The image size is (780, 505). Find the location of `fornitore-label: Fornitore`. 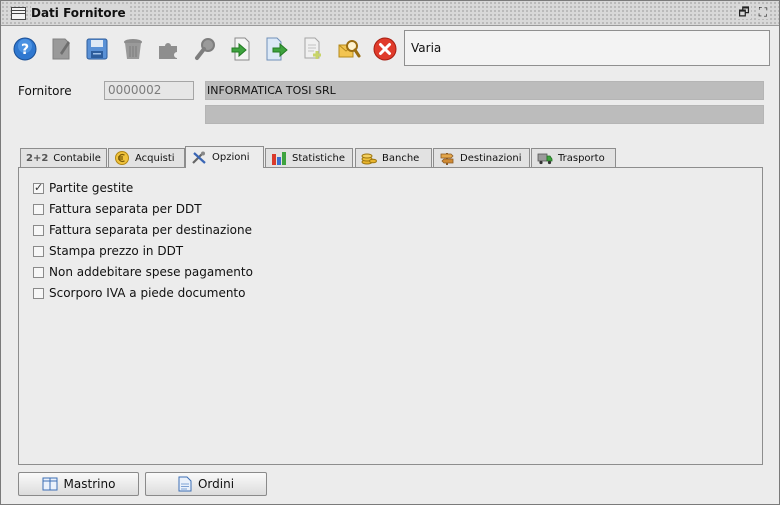

fornitore-label: Fornitore is located at coordinates (45, 91).